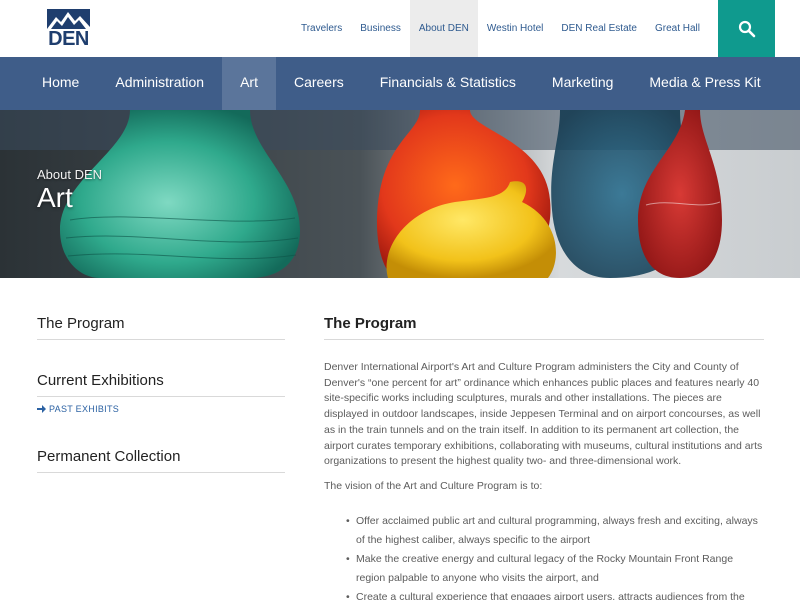  What do you see at coordinates (582, 83) in the screenshot?
I see `nav-marketing: Marketing` at bounding box center [582, 83].